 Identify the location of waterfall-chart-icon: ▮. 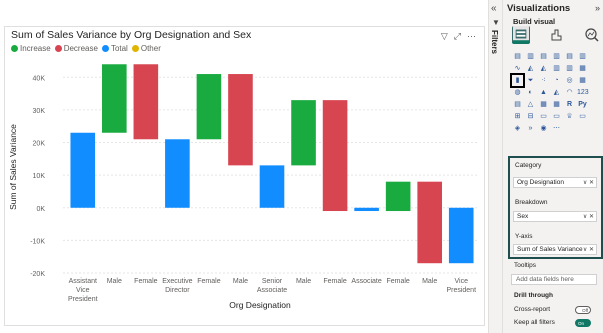
(517, 80).